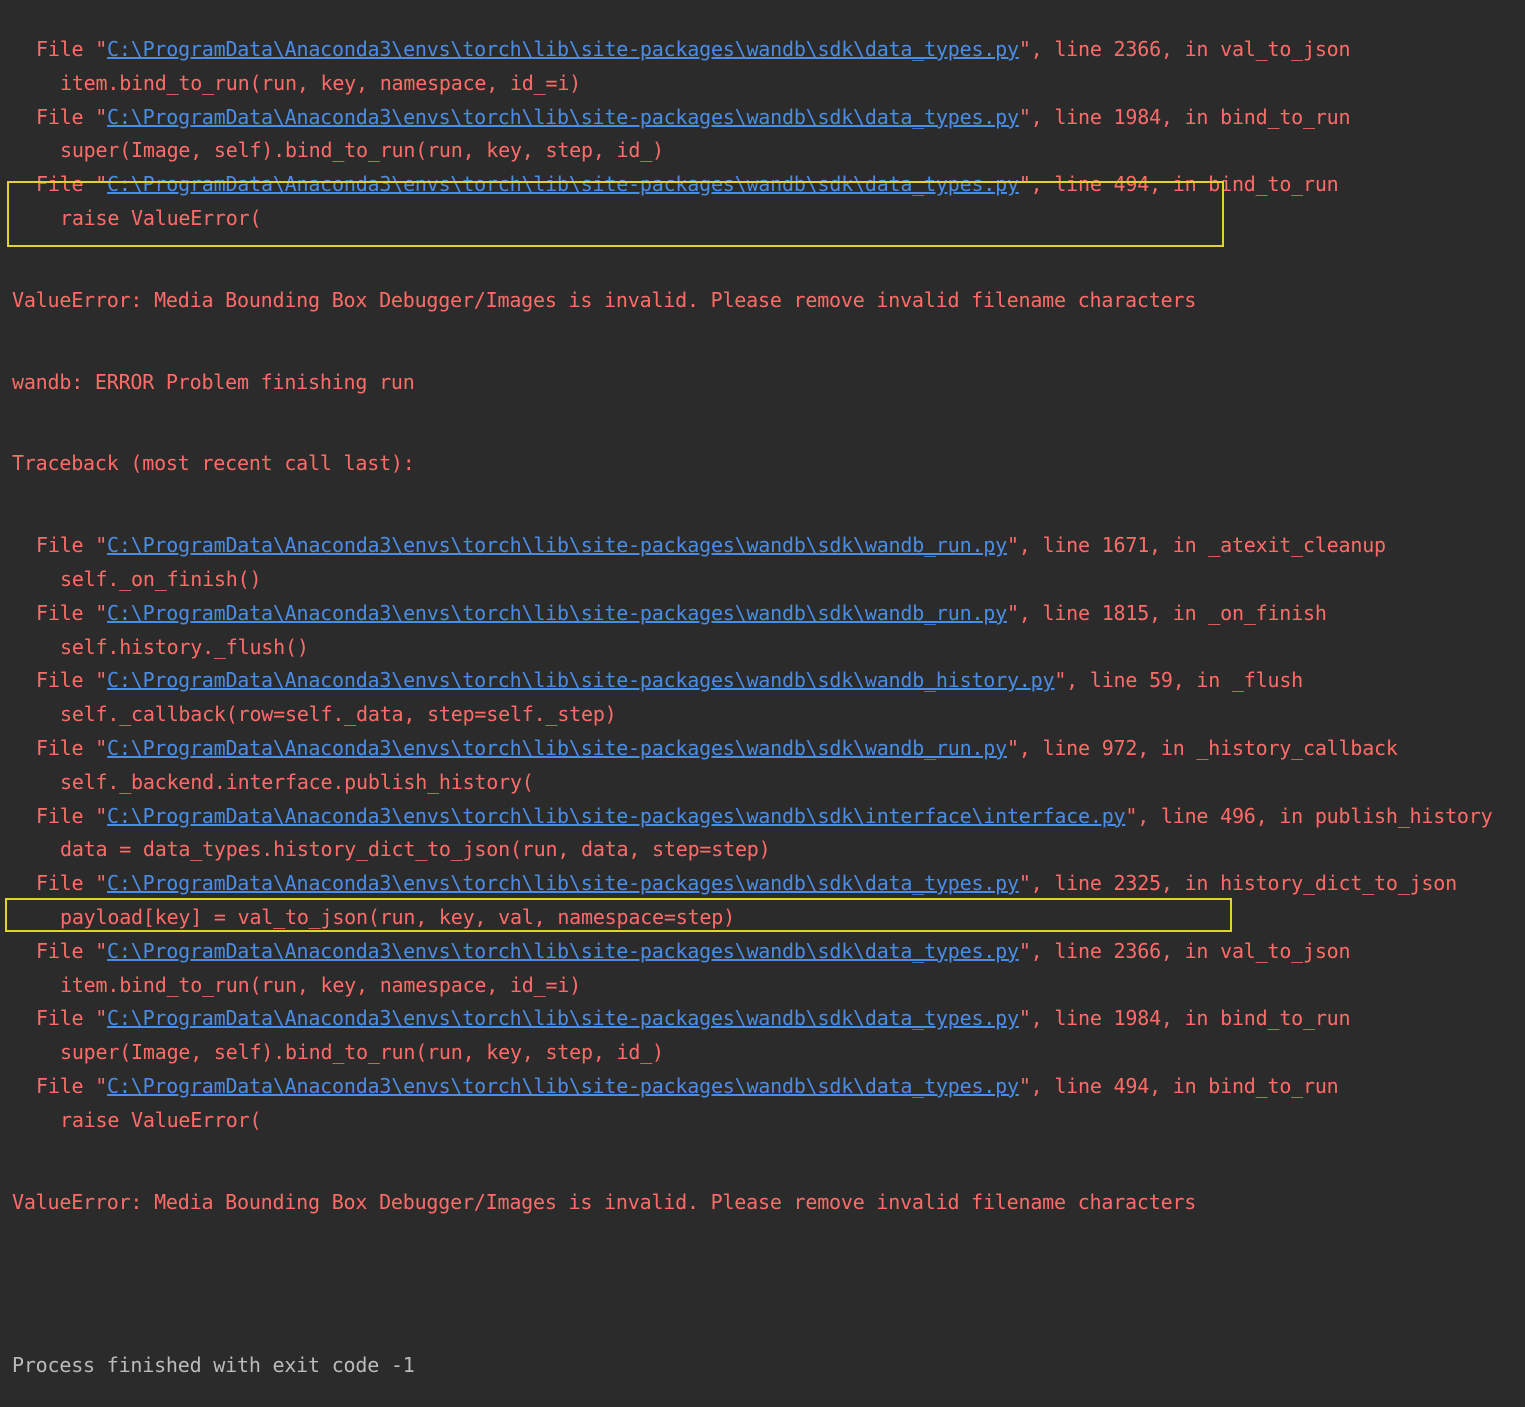 This screenshot has width=1525, height=1407. I want to click on trace-code-line: self._backend.interface.publish_history(, so click(297, 781).